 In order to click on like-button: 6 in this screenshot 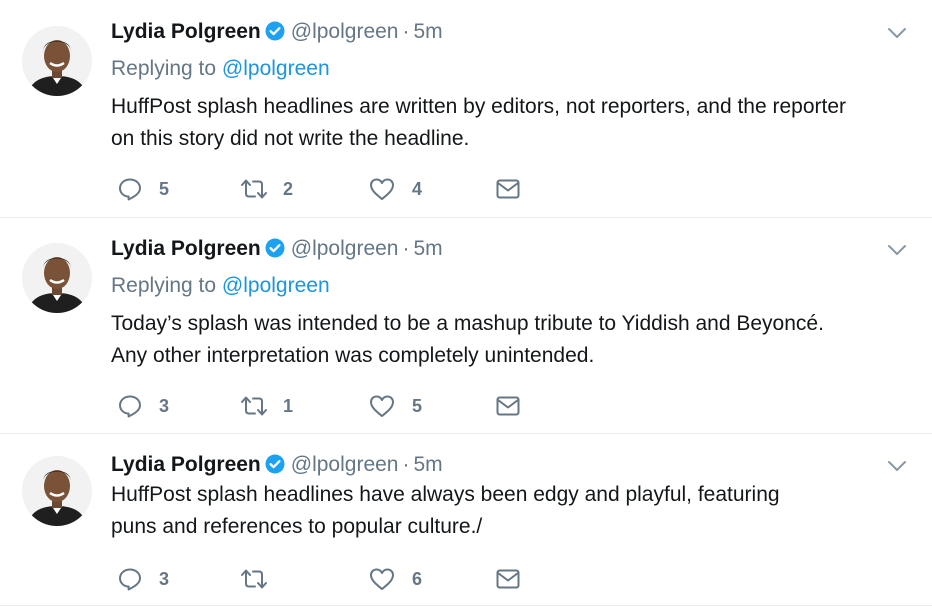, I will do `click(395, 579)`.